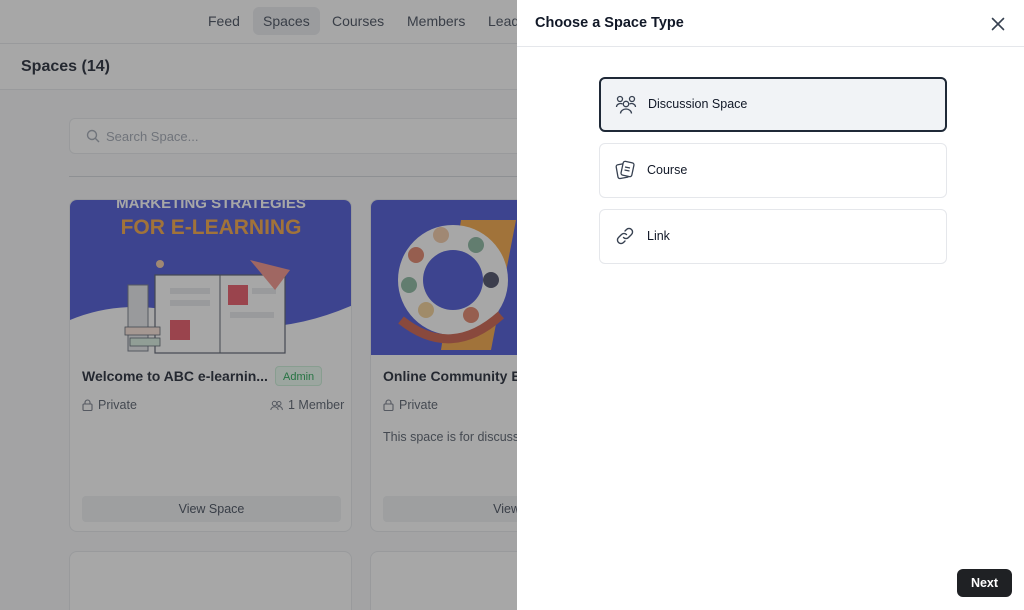  I want to click on link-icon, so click(625, 236).